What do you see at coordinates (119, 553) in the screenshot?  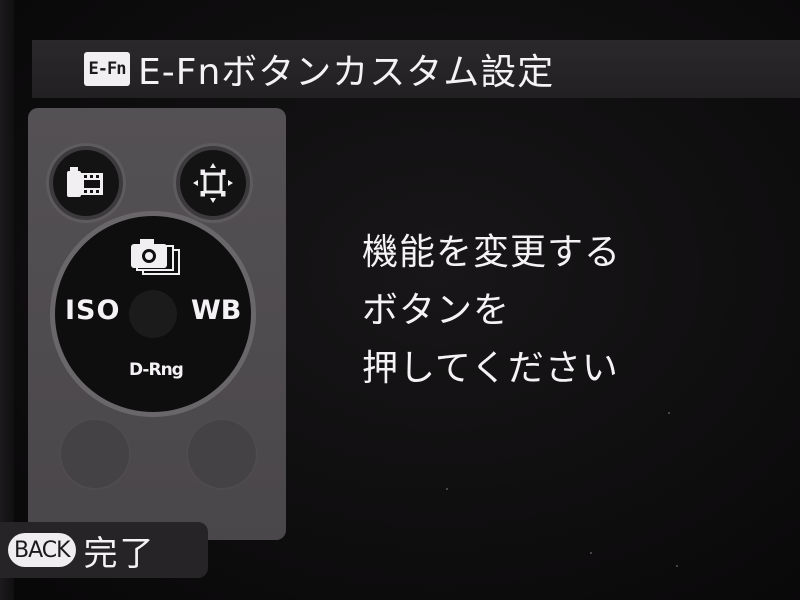 I see `done-label: 完了` at bounding box center [119, 553].